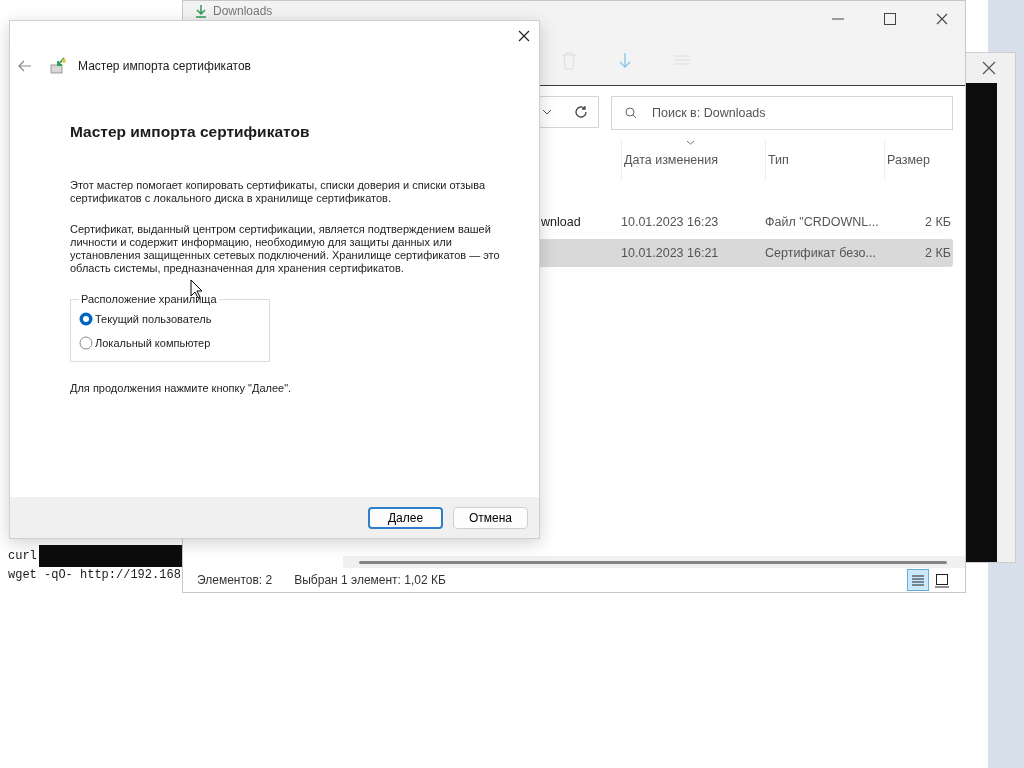 The image size is (1024, 768). I want to click on table-cell: 10.01.2023 16:23, so click(670, 222).